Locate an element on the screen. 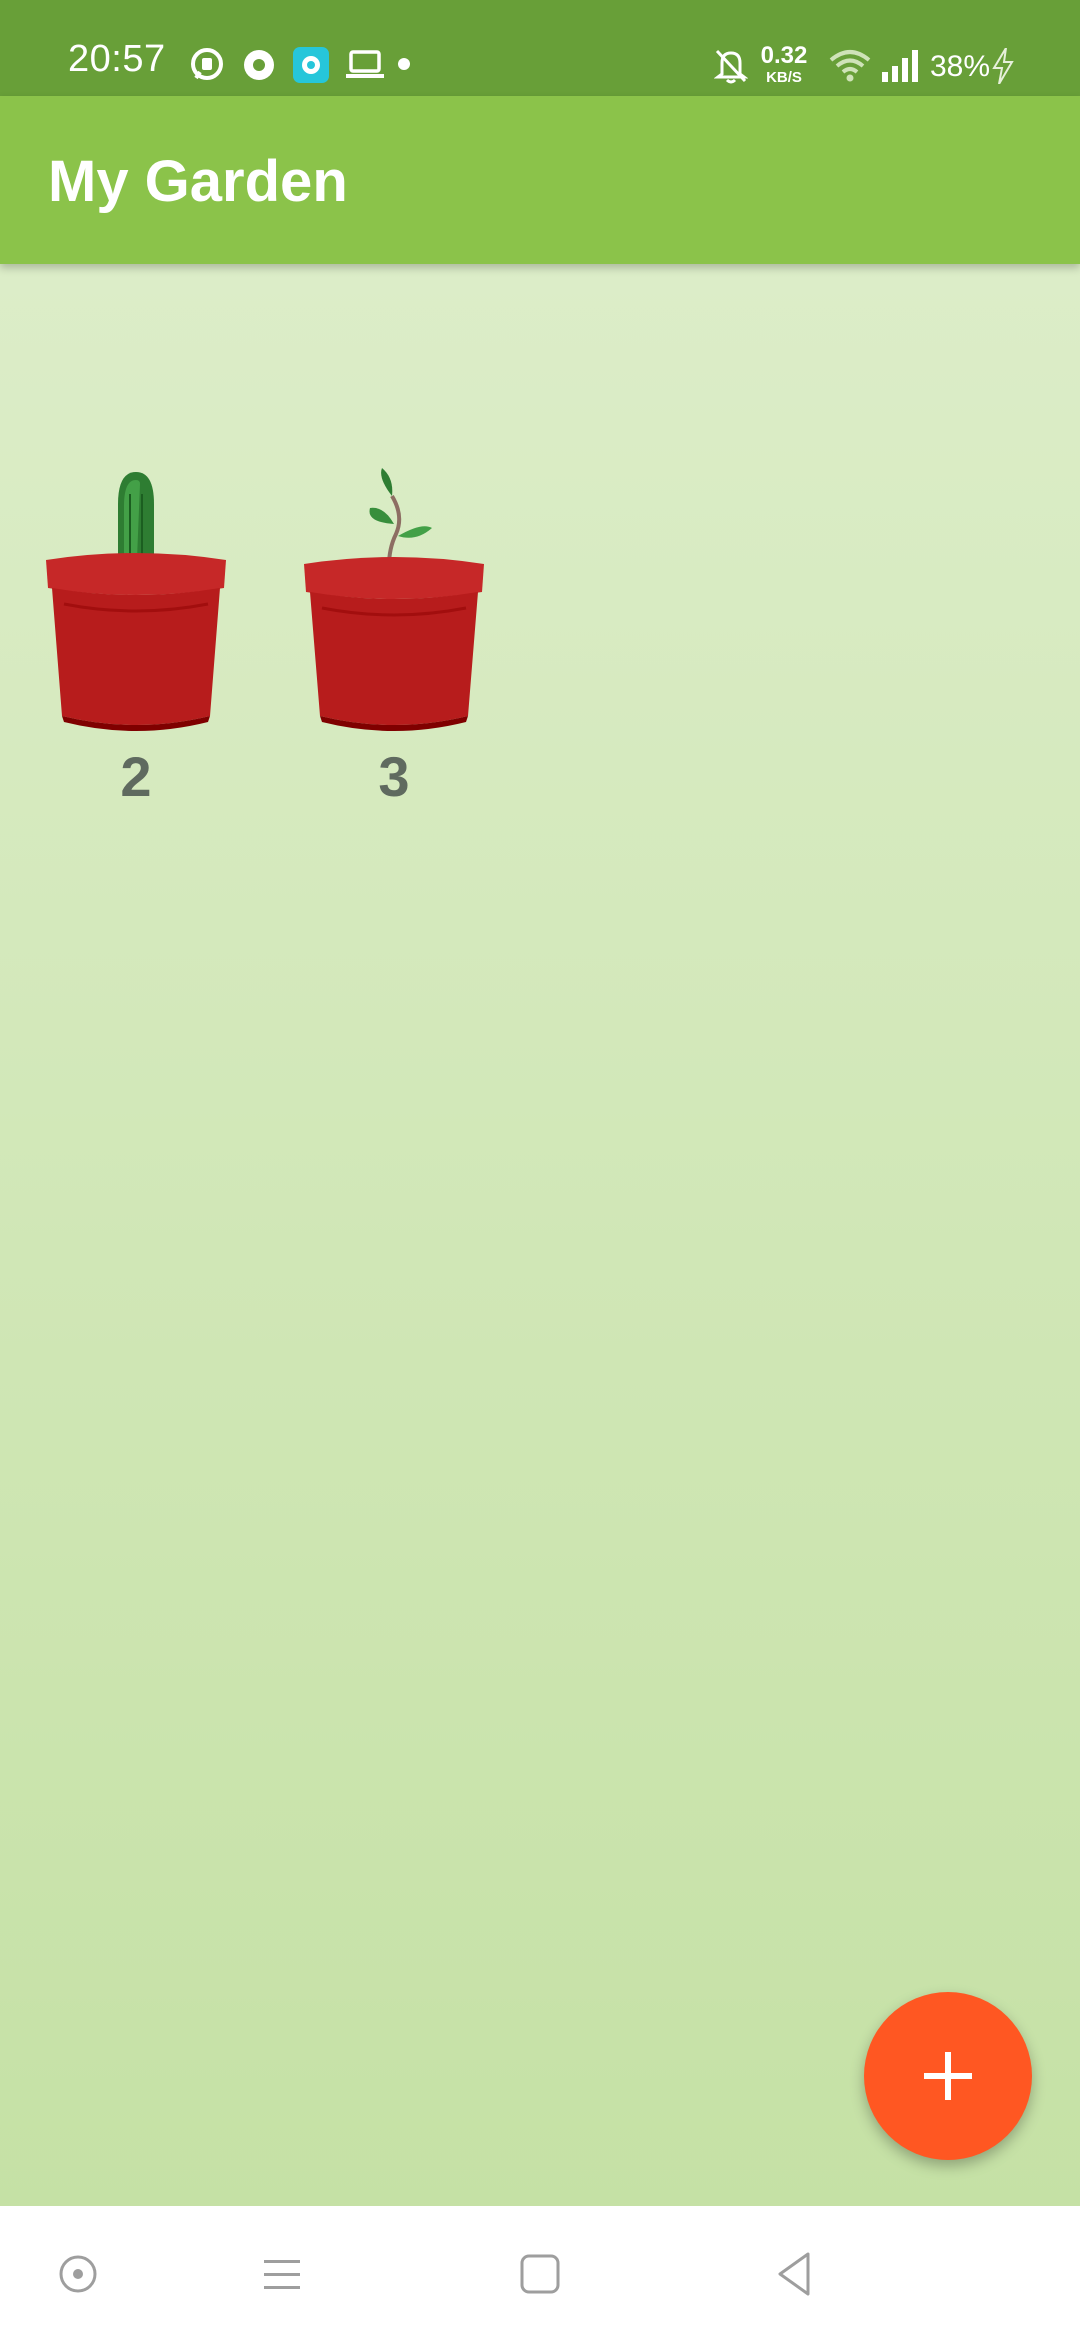 This screenshot has width=1080, height=2340. plant-item-cactus: 2 is located at coordinates (136, 644).